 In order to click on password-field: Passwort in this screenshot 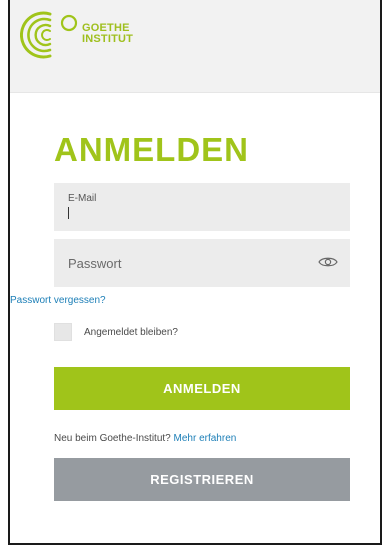, I will do `click(202, 263)`.